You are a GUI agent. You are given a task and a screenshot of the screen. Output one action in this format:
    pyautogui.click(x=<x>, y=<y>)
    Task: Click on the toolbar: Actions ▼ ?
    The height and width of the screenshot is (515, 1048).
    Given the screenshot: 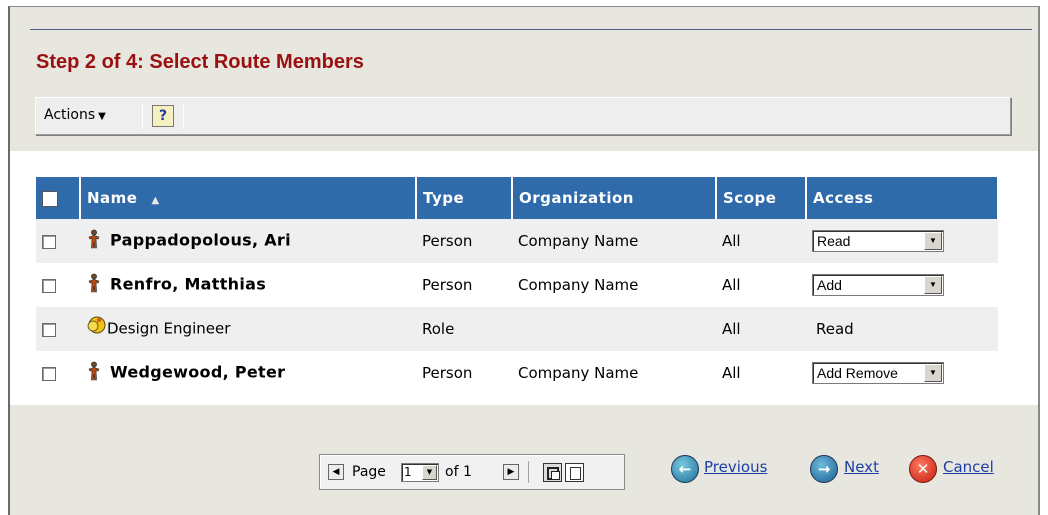 What is the action you would take?
    pyautogui.click(x=523, y=116)
    